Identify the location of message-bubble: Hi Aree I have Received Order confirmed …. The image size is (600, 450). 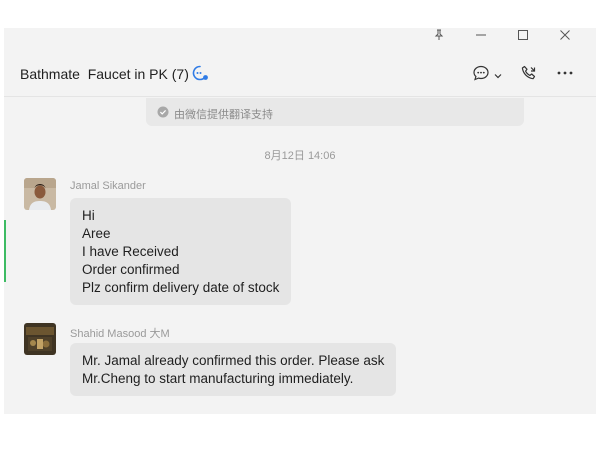
(181, 251).